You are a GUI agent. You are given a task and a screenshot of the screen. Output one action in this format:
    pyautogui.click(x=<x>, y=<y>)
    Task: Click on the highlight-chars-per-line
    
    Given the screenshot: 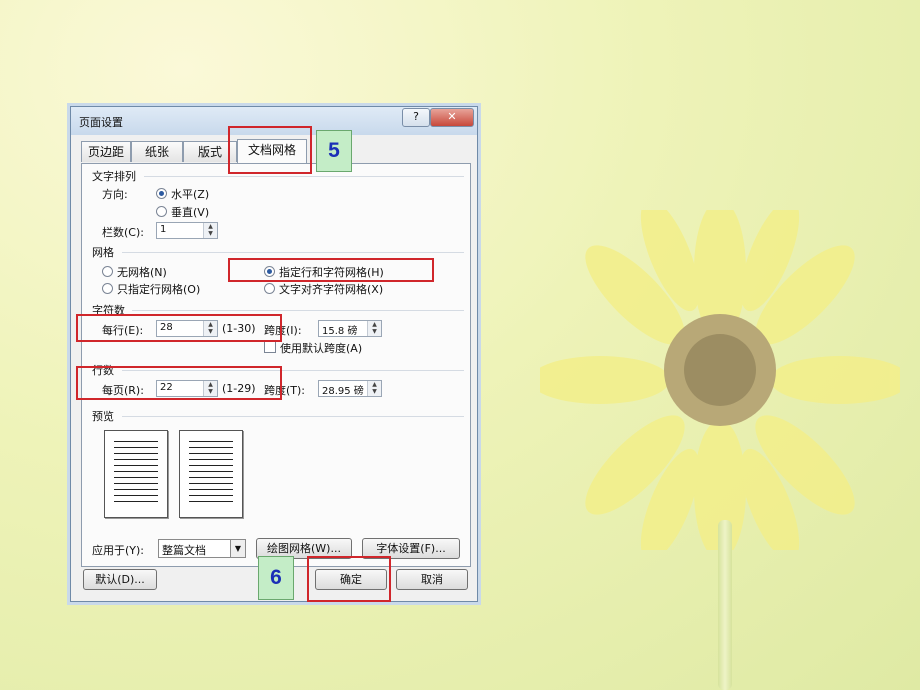 What is the action you would take?
    pyautogui.click(x=179, y=328)
    